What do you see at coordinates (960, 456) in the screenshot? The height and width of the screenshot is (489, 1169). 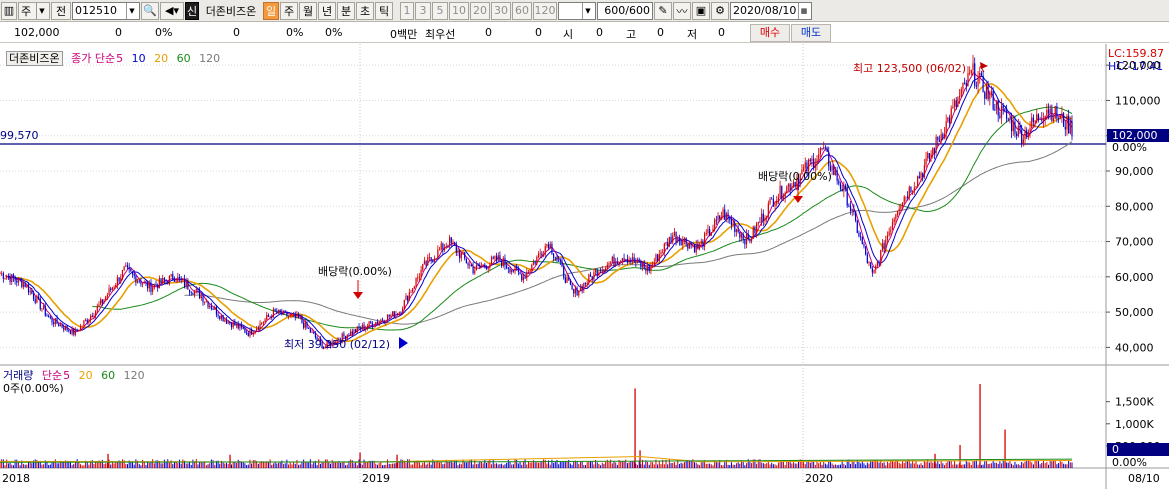 I see `volume-spike-bar` at bounding box center [960, 456].